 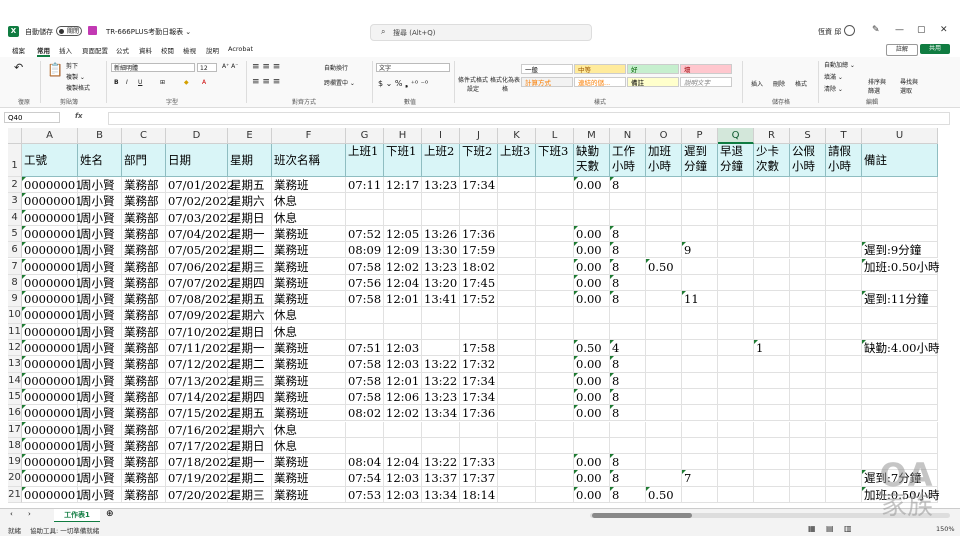 What do you see at coordinates (309, 397) in the screenshot?
I see `cell-F15: 業務班` at bounding box center [309, 397].